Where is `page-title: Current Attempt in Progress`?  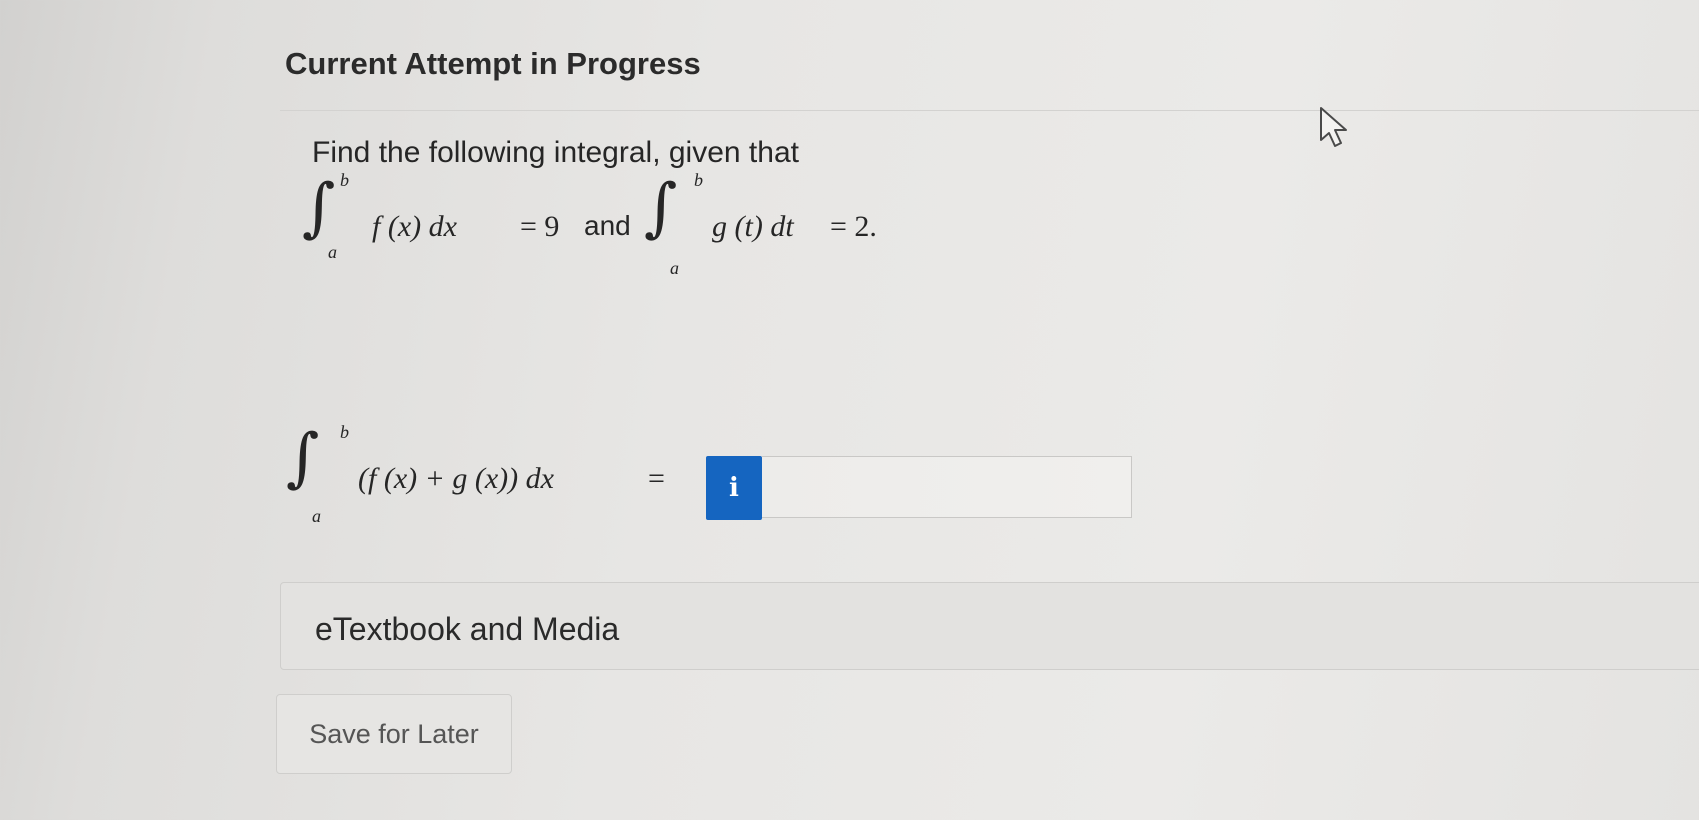
page-title: Current Attempt in Progress is located at coordinates (493, 63).